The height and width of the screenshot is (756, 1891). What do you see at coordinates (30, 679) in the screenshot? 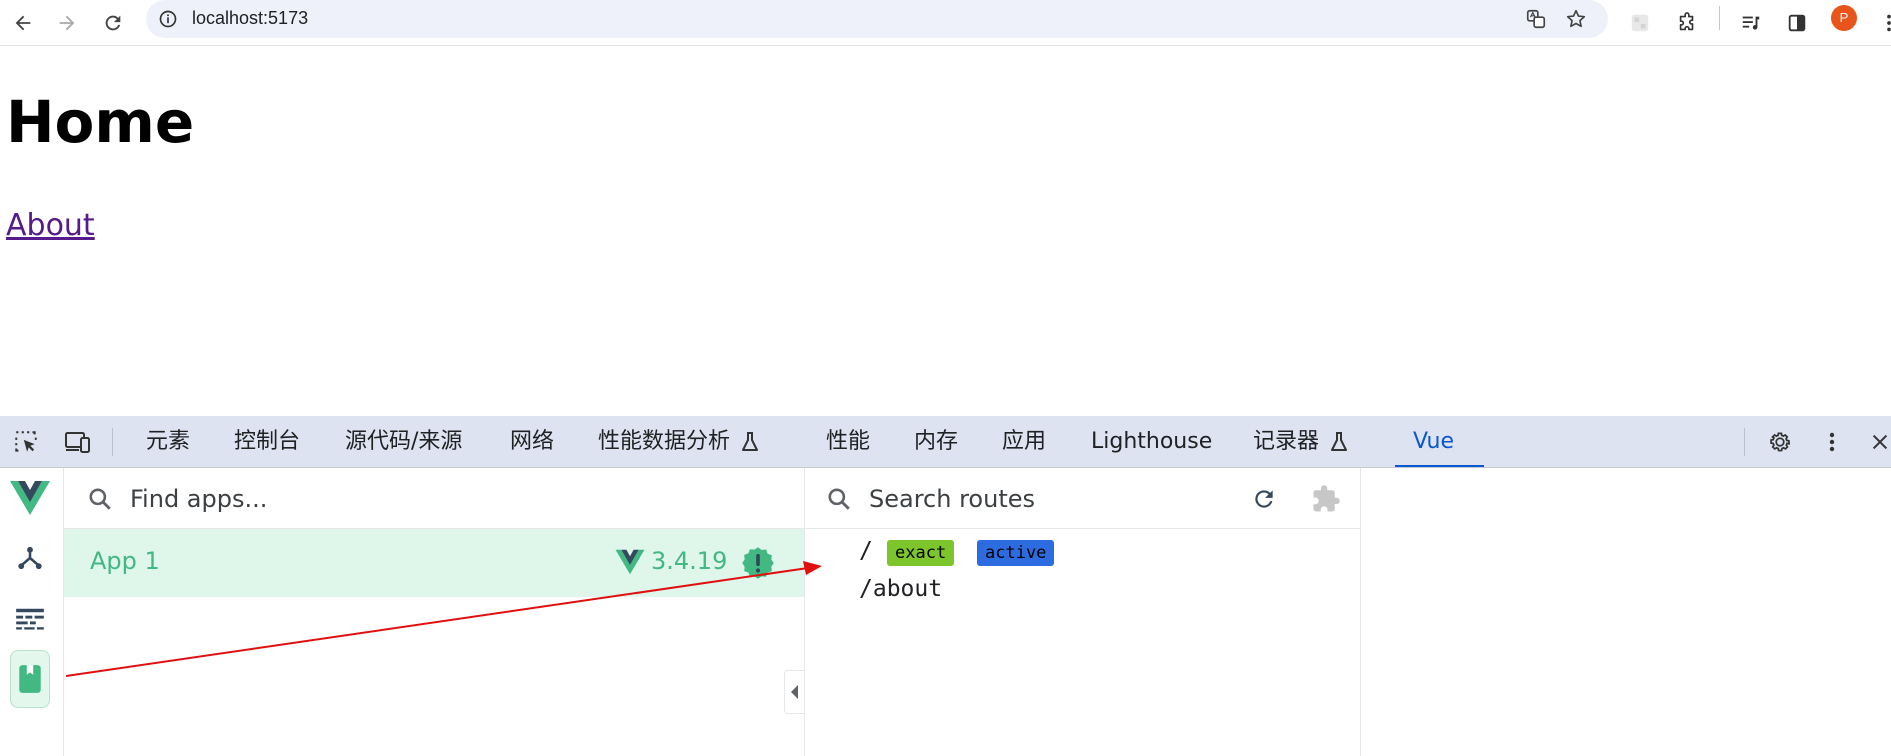
I see `routes-book-icon` at bounding box center [30, 679].